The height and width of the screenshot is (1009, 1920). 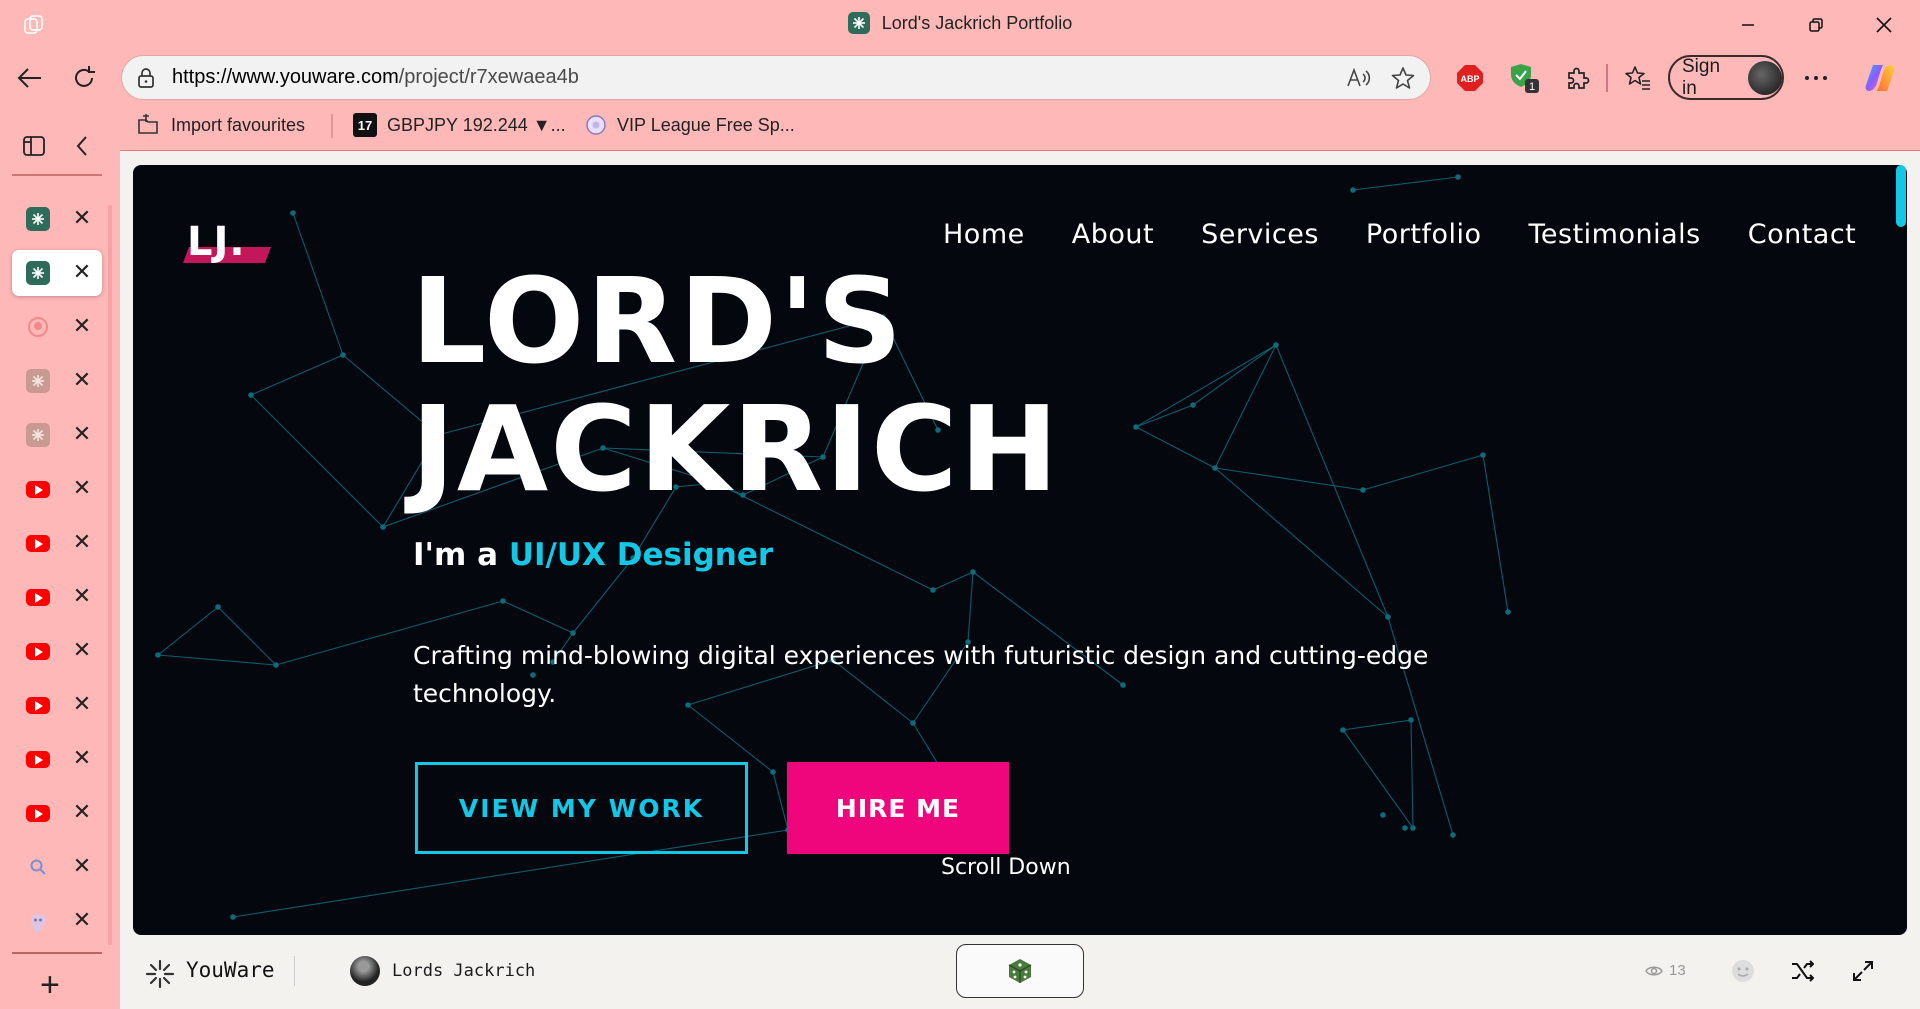 I want to click on minimize-icon, so click(x=1748, y=25).